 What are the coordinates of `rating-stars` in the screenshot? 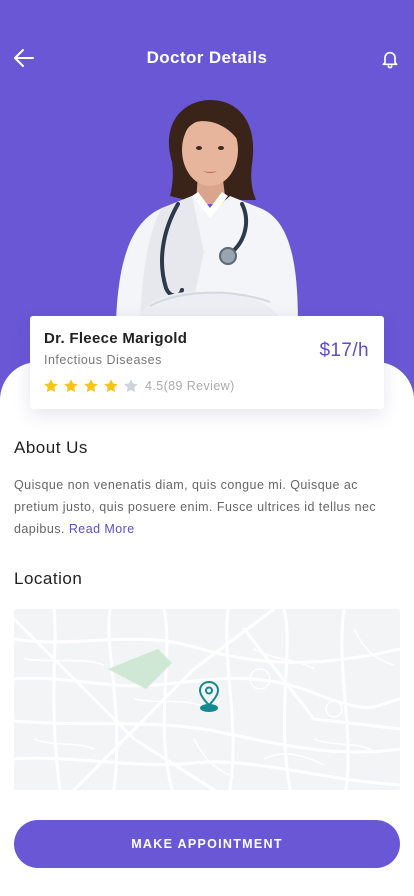 It's located at (93, 386).